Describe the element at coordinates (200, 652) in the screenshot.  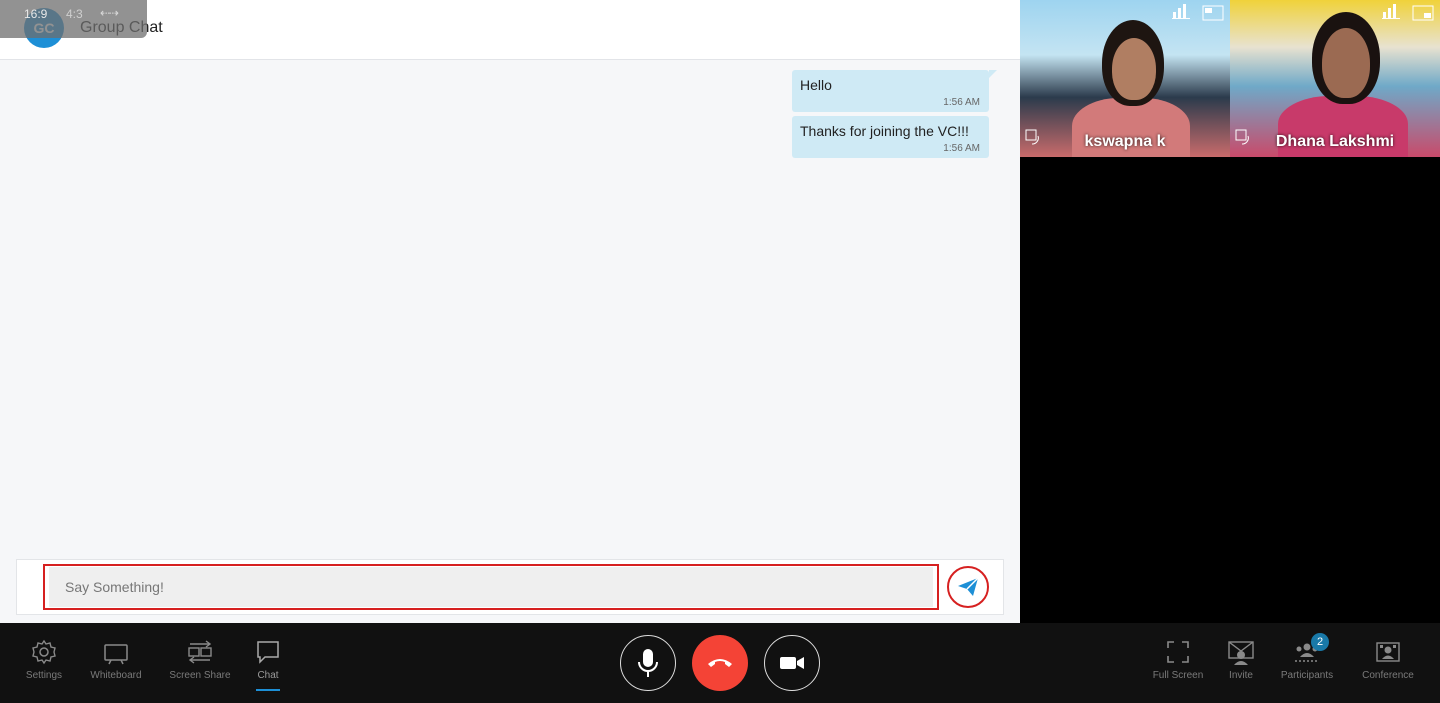
I see `screen-share-icon` at that location.